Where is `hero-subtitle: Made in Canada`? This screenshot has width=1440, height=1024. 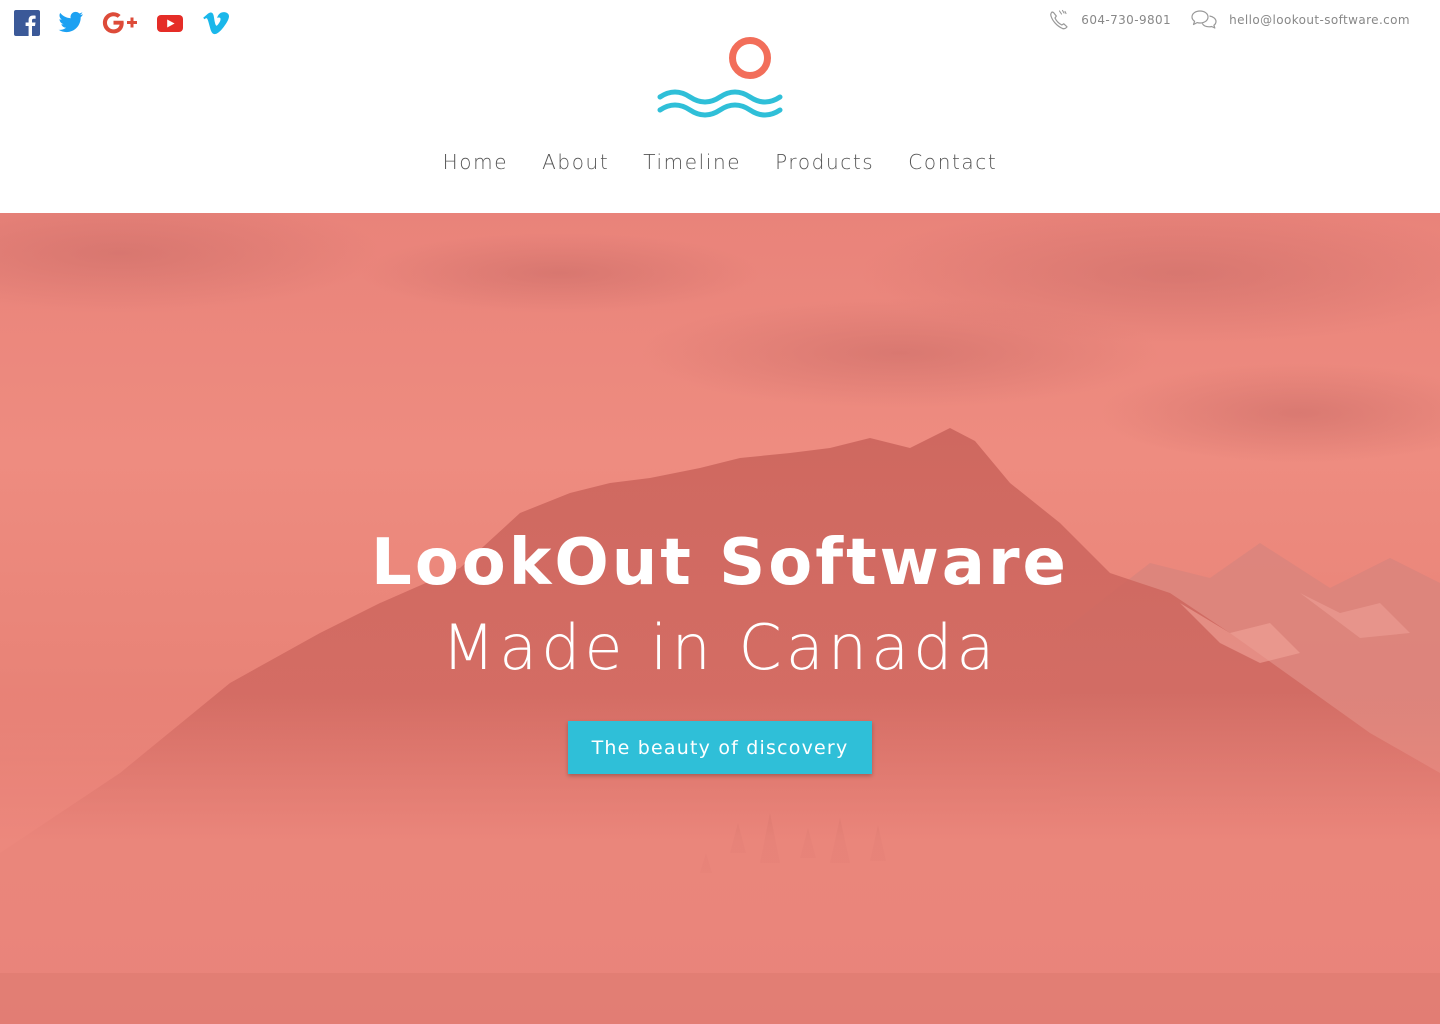 hero-subtitle: Made in Canada is located at coordinates (720, 647).